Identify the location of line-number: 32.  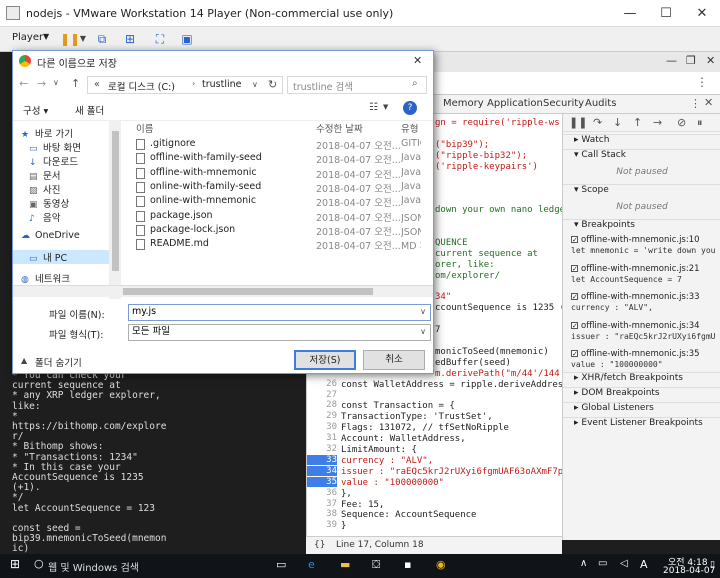
(322, 449).